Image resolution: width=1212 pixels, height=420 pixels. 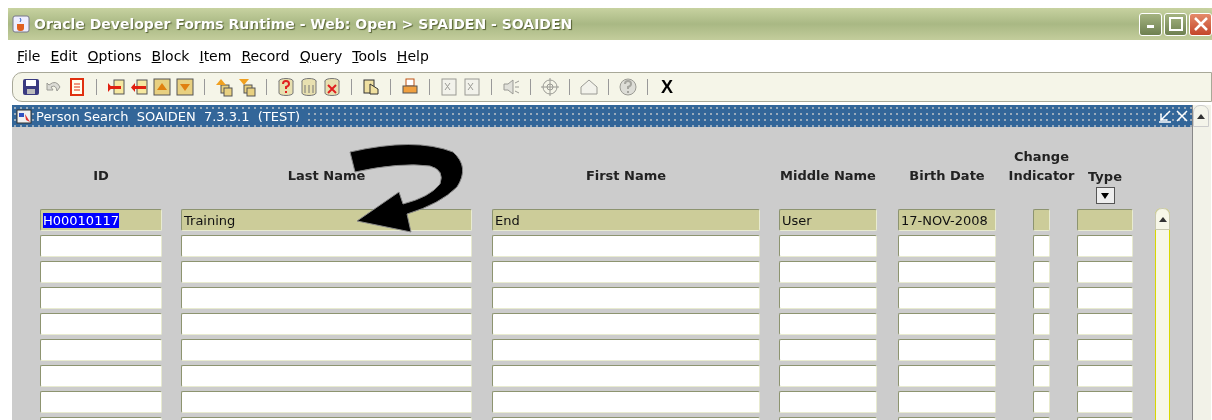 I want to click on menu-item: Tools, so click(x=369, y=56).